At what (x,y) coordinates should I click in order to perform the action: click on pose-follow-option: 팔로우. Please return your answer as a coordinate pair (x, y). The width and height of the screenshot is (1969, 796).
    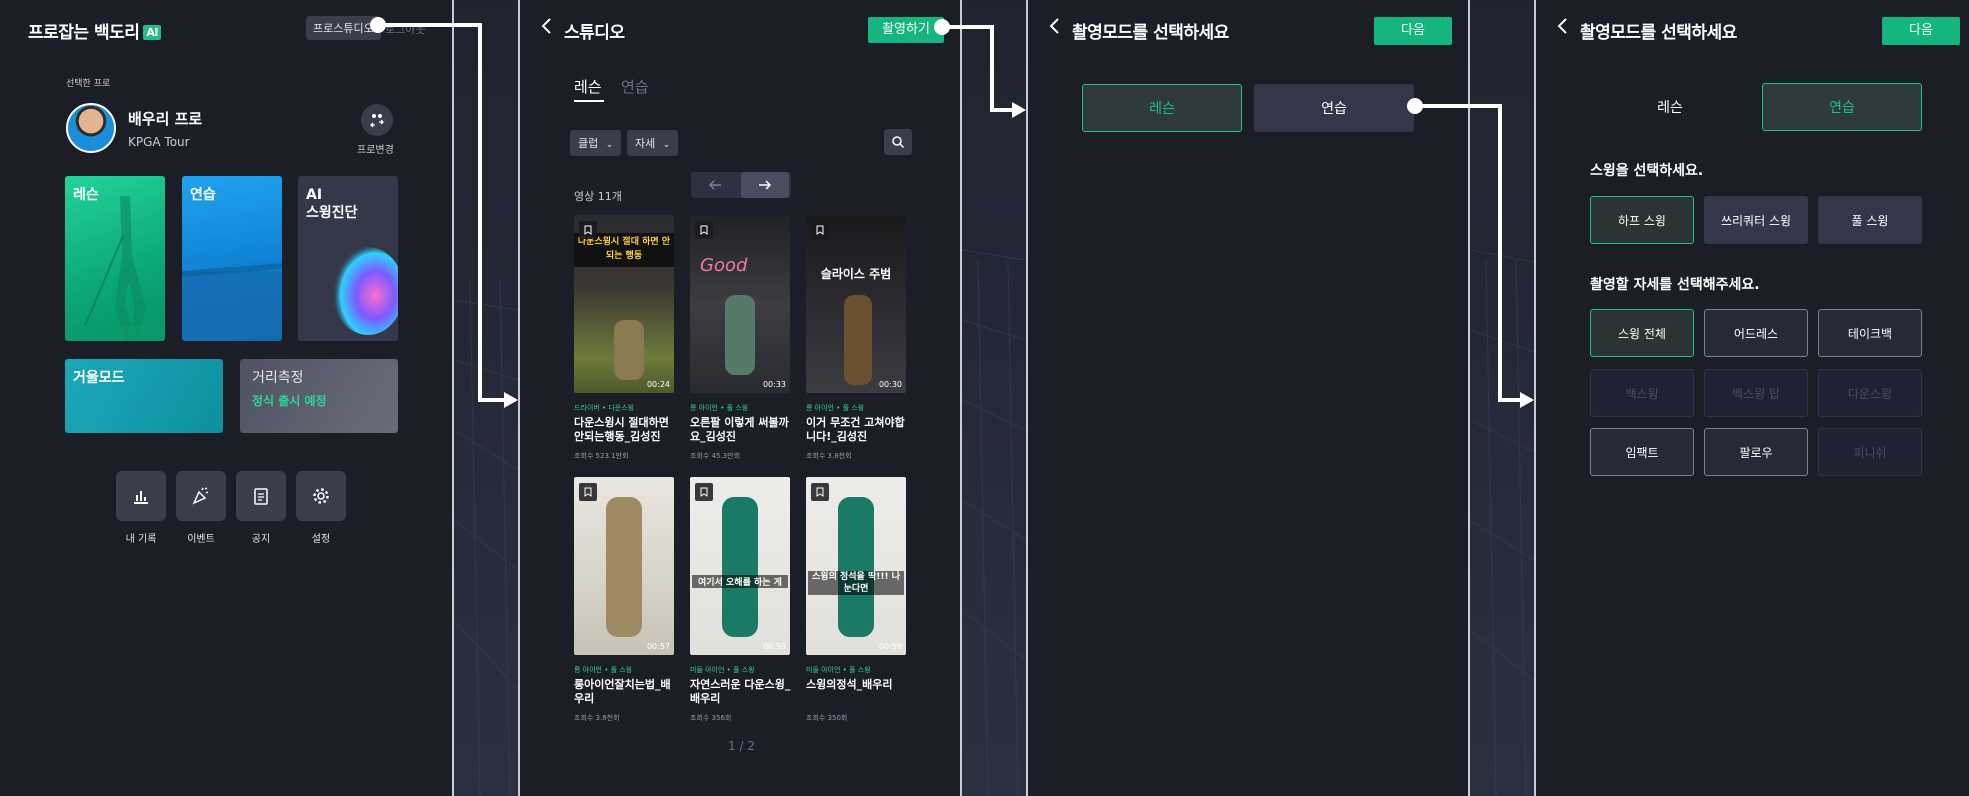
    Looking at the image, I should click on (1756, 452).